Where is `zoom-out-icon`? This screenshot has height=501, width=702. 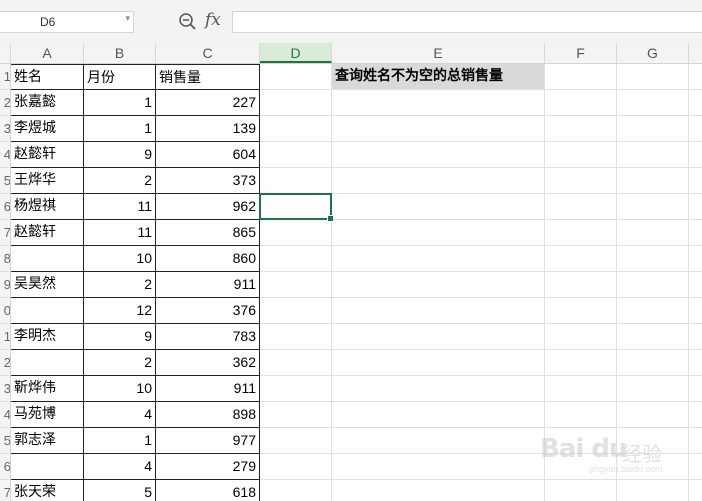
zoom-out-icon is located at coordinates (188, 22).